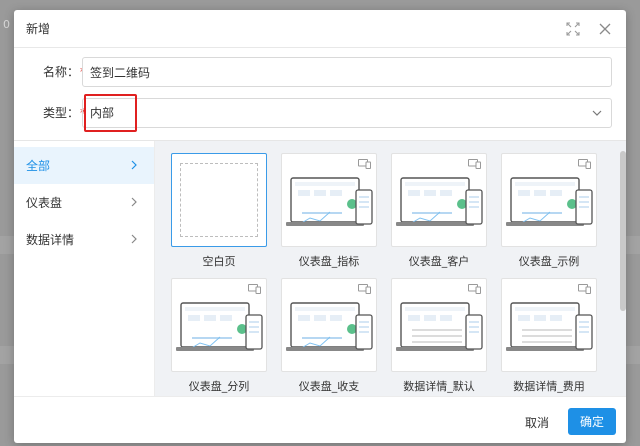 The width and height of the screenshot is (640, 446). What do you see at coordinates (38, 29) in the screenshot?
I see `dialog-title: 新增` at bounding box center [38, 29].